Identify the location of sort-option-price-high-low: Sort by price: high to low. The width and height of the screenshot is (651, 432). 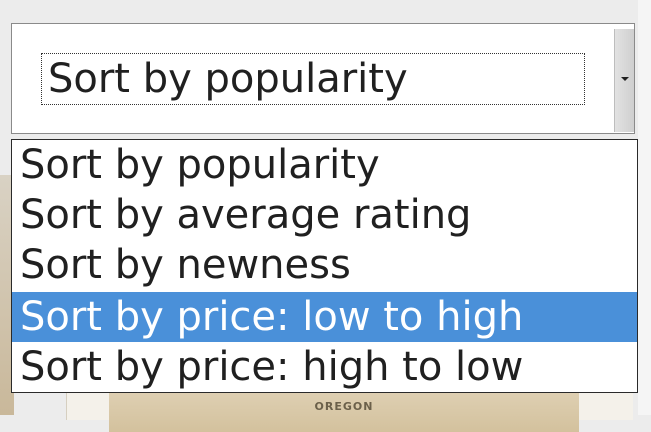
(324, 367).